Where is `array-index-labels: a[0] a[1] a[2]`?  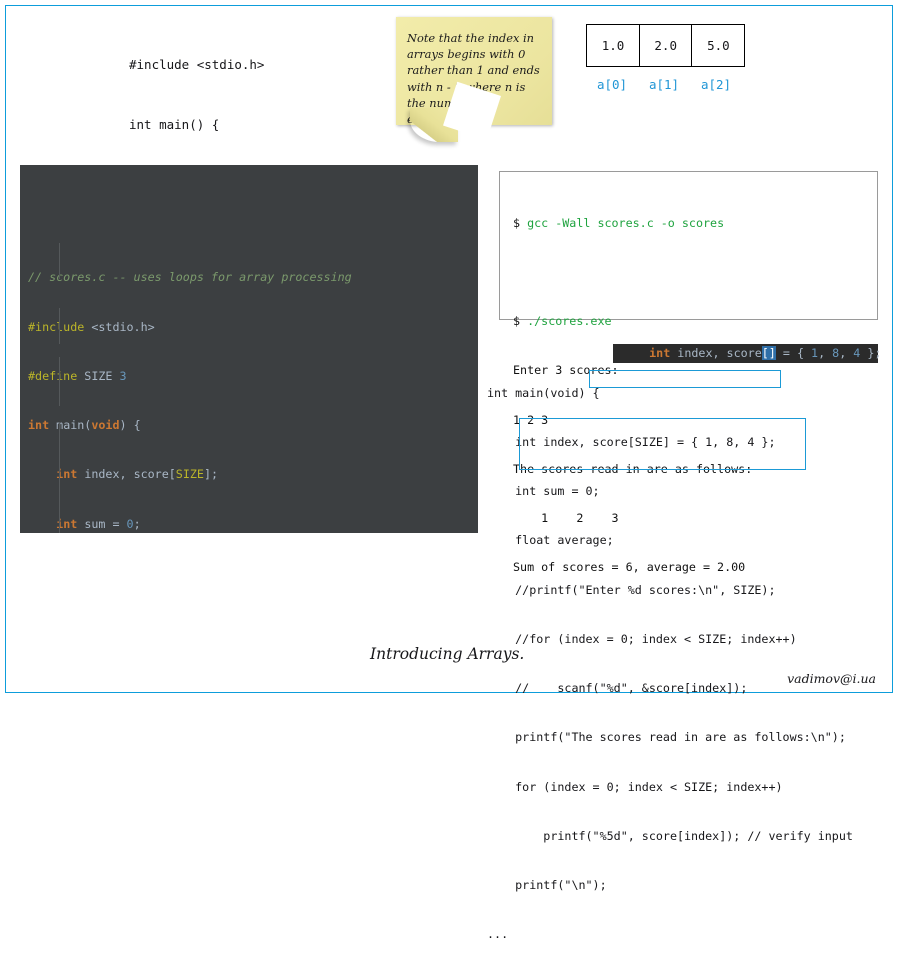 array-index-labels: a[0] a[1] a[2] is located at coordinates (665, 84).